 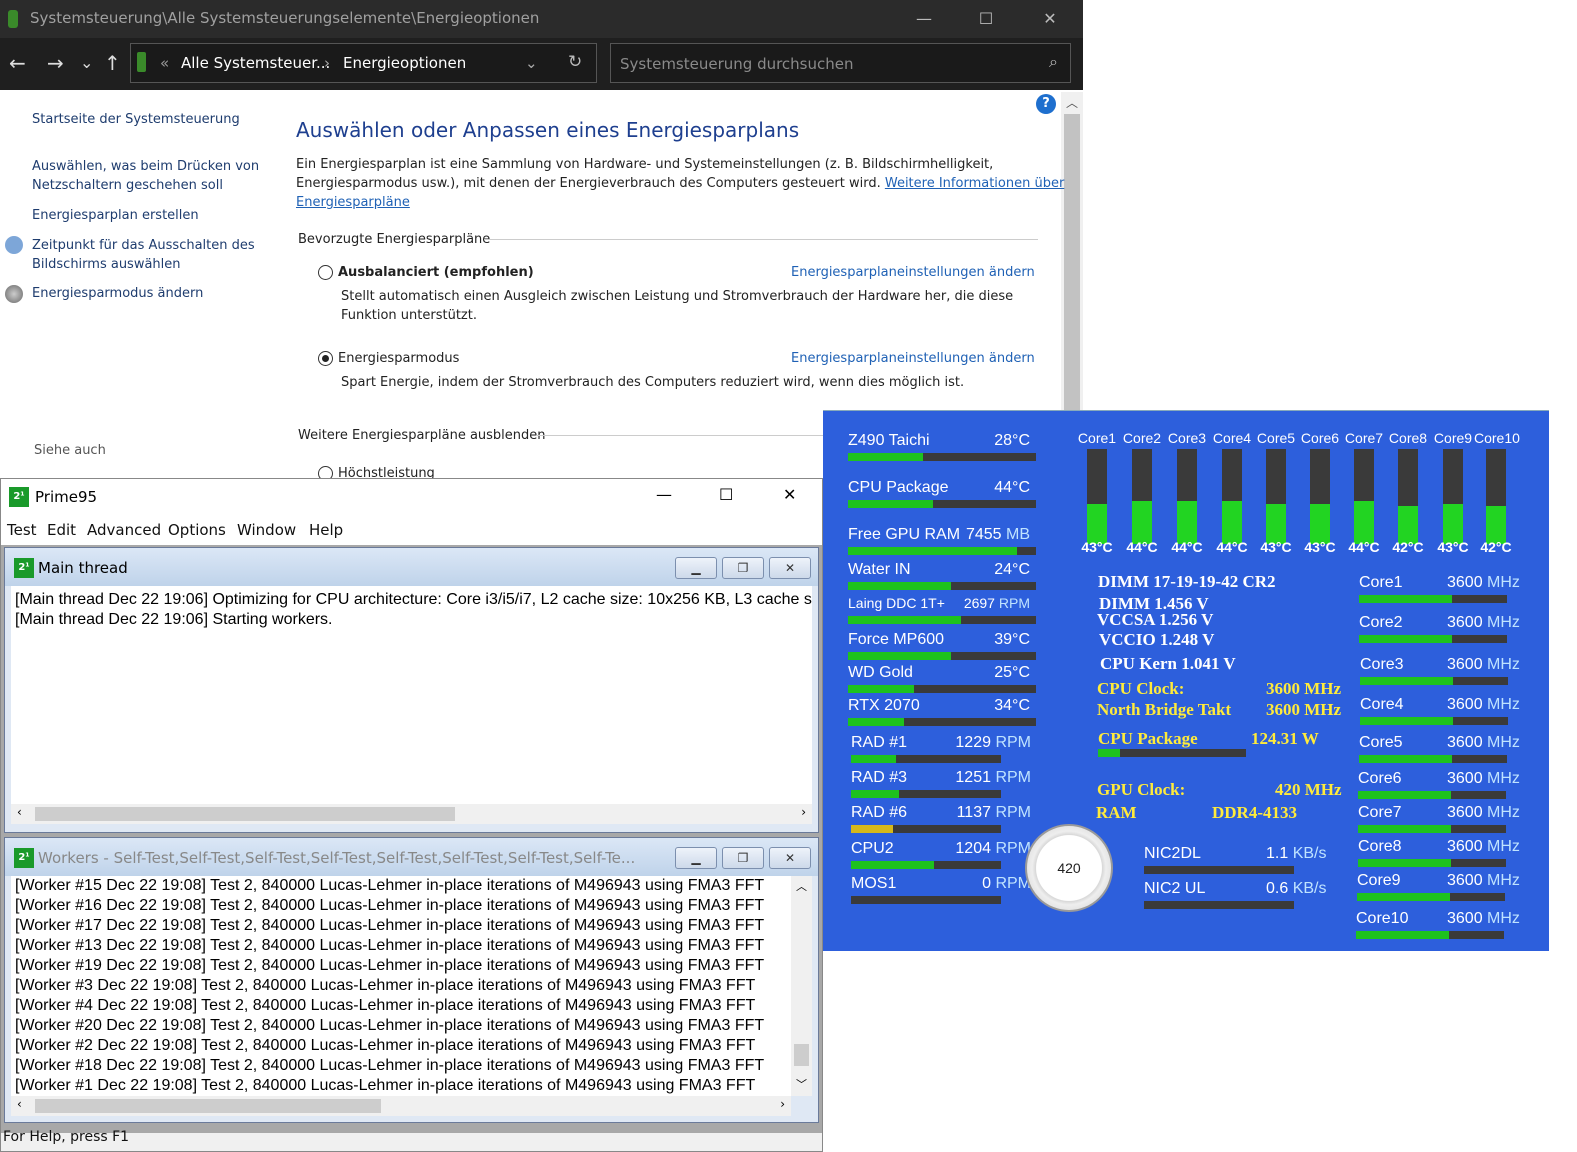 What do you see at coordinates (398, 358) in the screenshot?
I see `plan-saver-name: Energiesparmodus` at bounding box center [398, 358].